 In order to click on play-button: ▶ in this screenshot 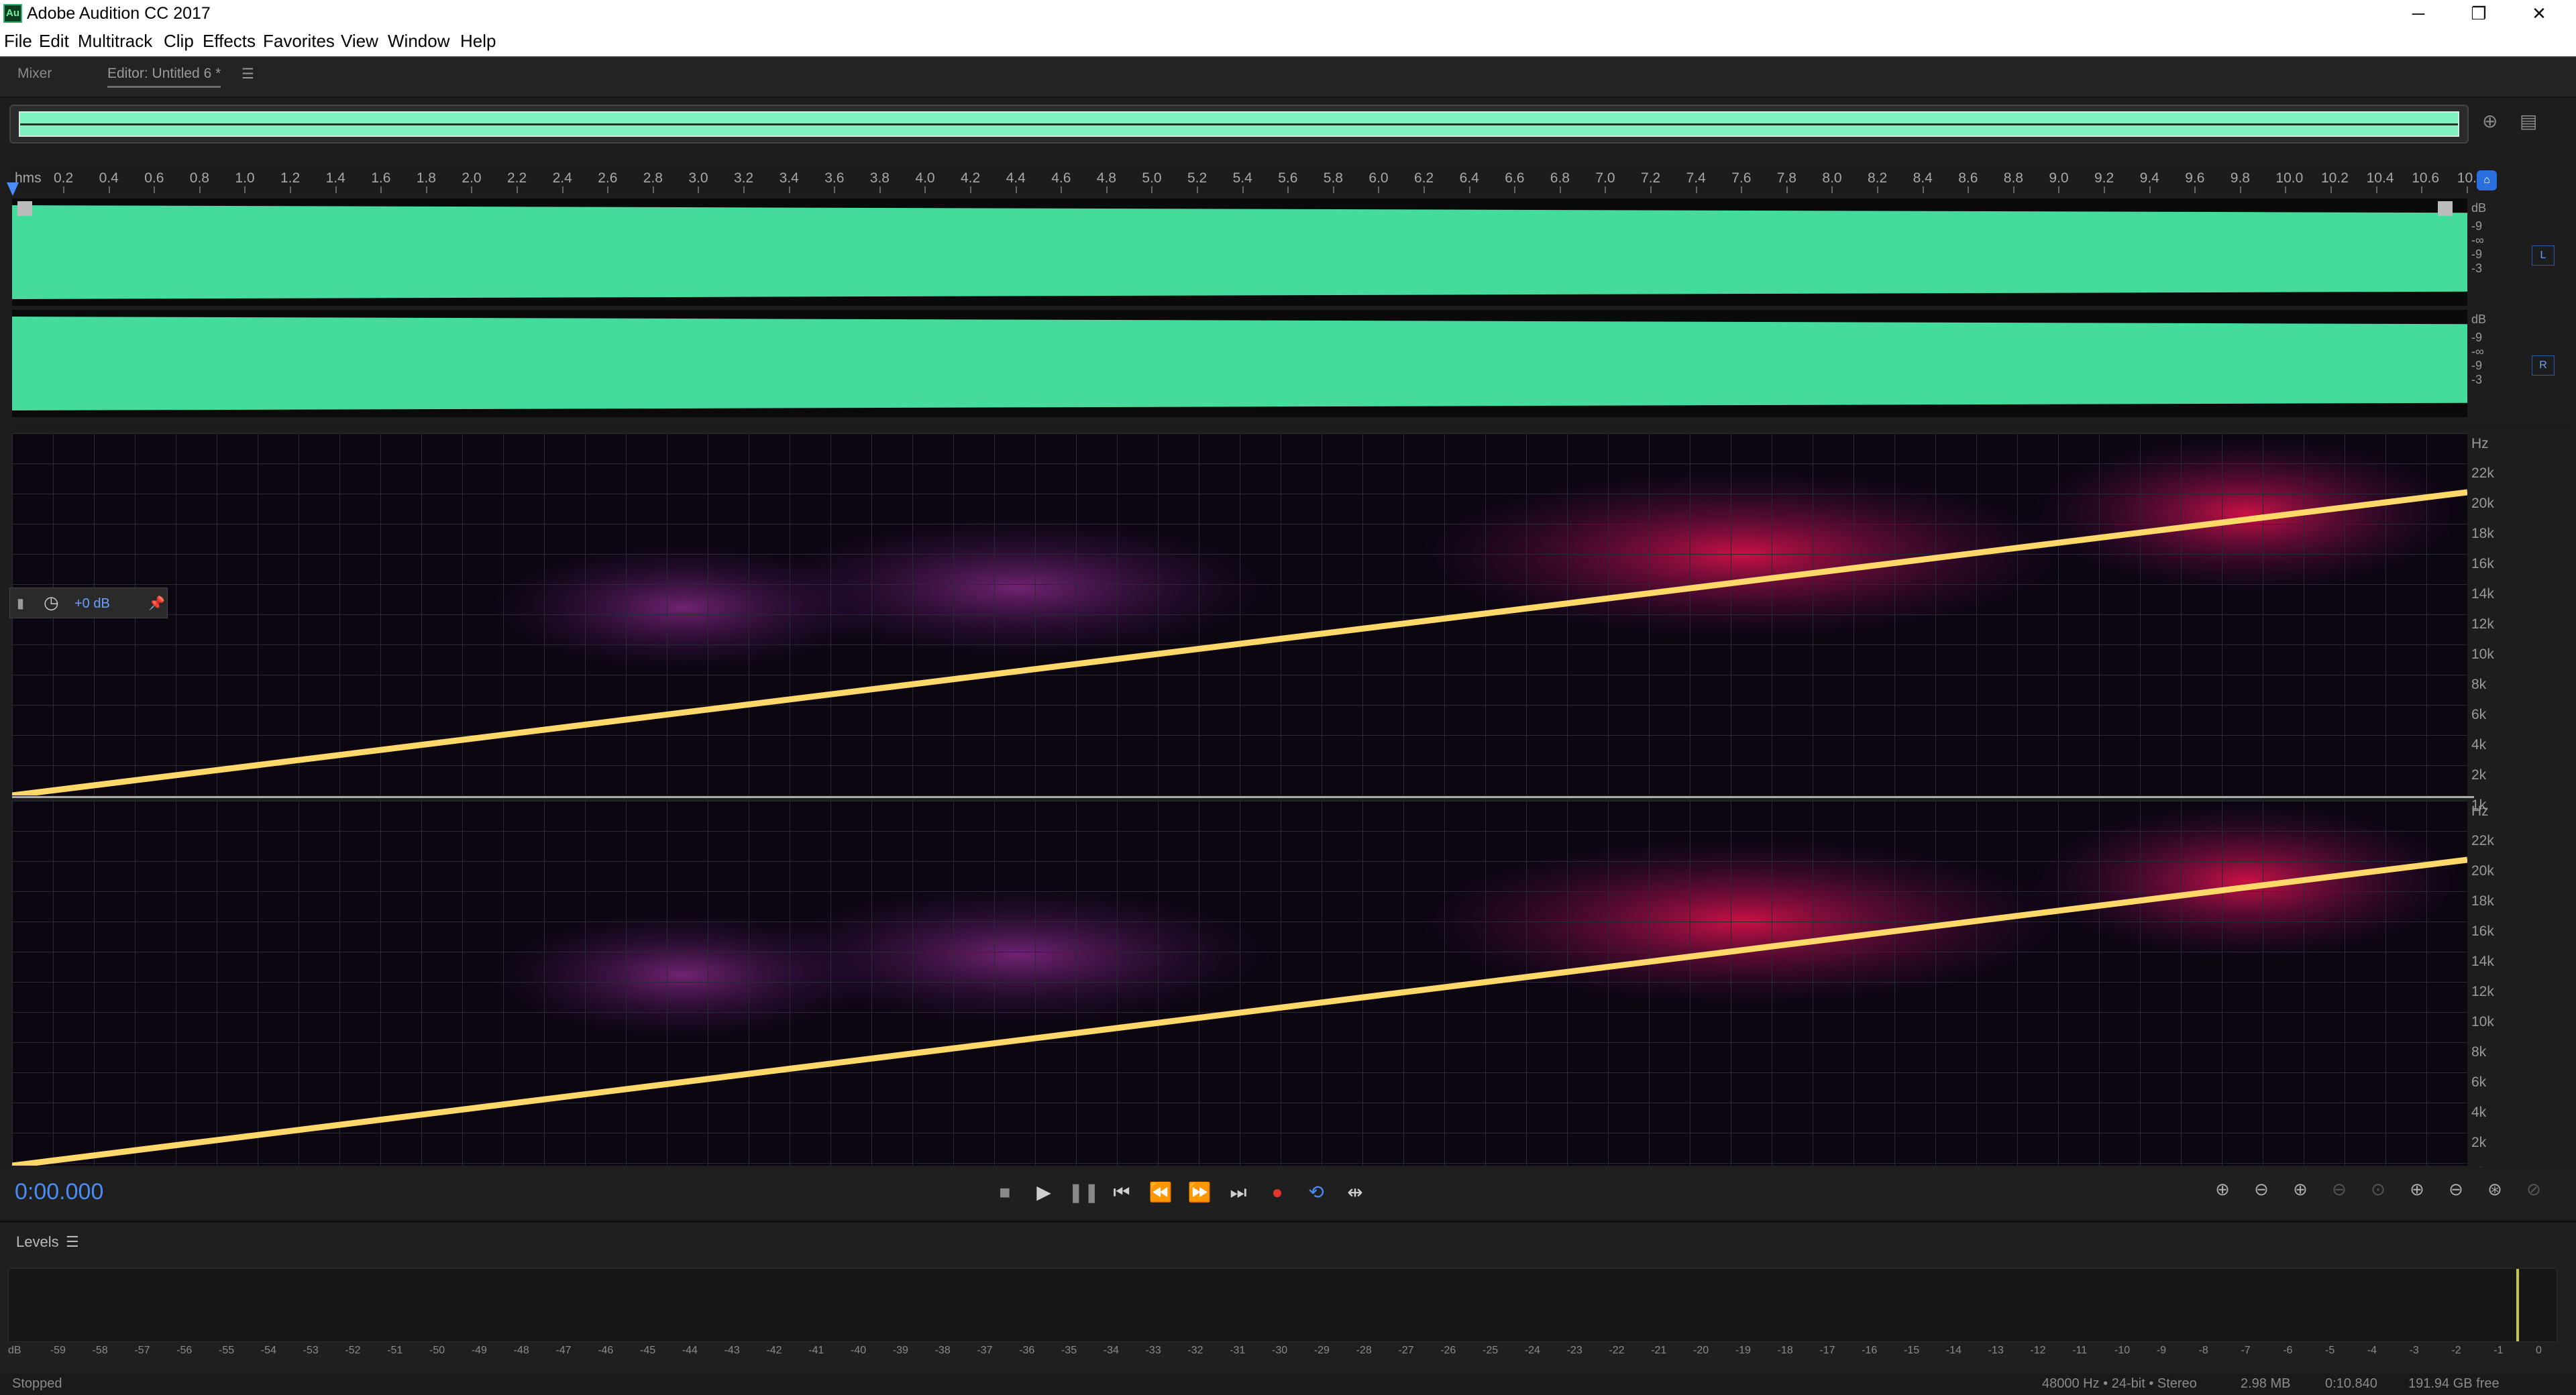, I will do `click(1044, 1192)`.